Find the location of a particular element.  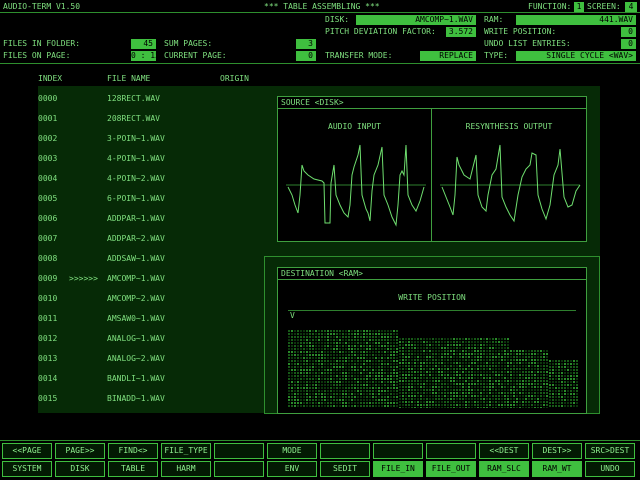

page-button: PAGE>> is located at coordinates (80, 451).